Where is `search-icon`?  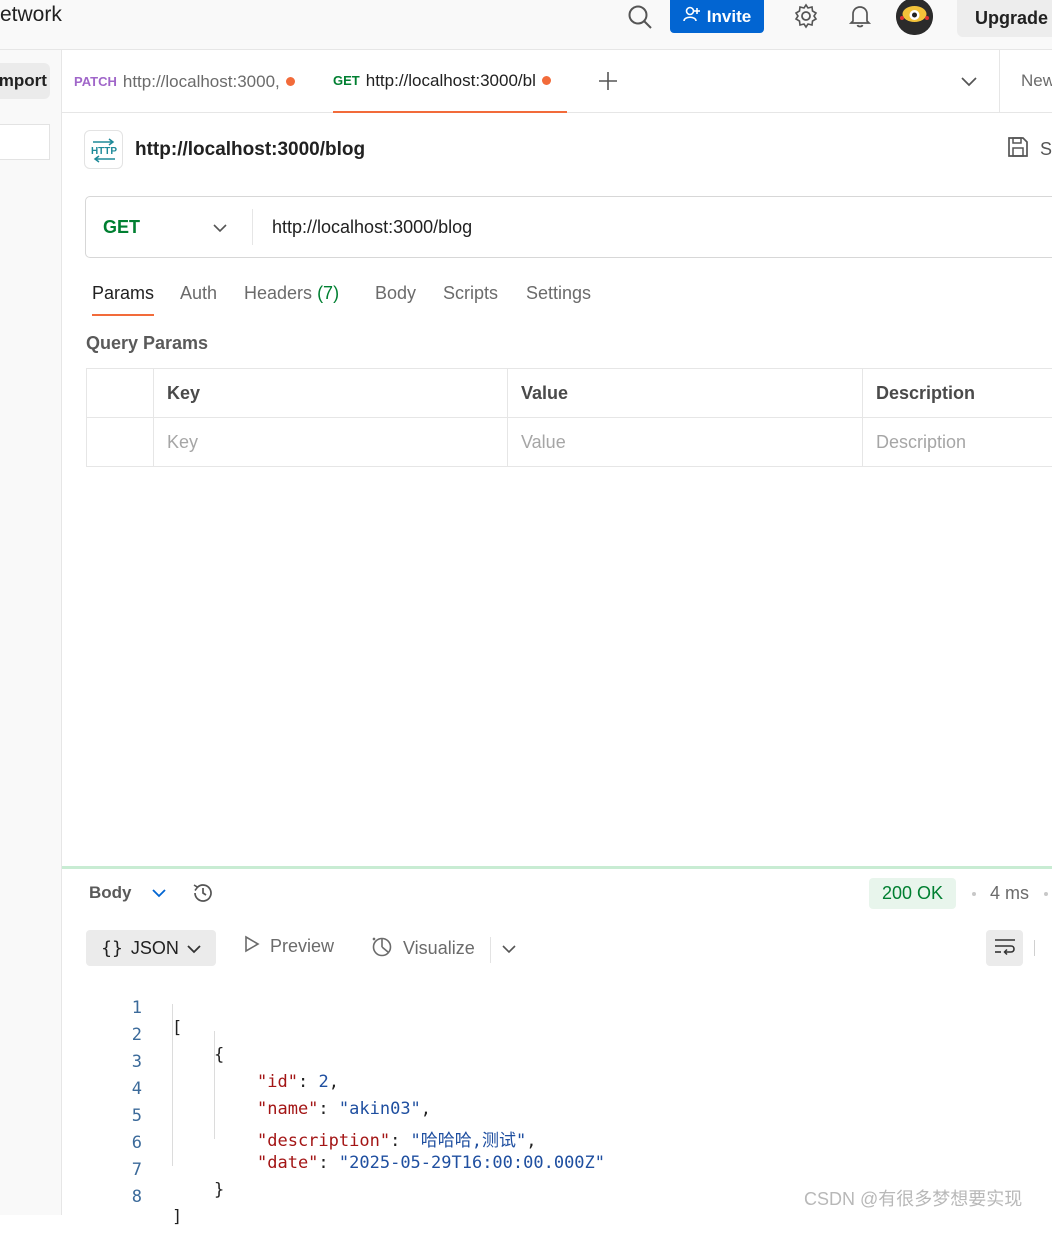
search-icon is located at coordinates (640, 17).